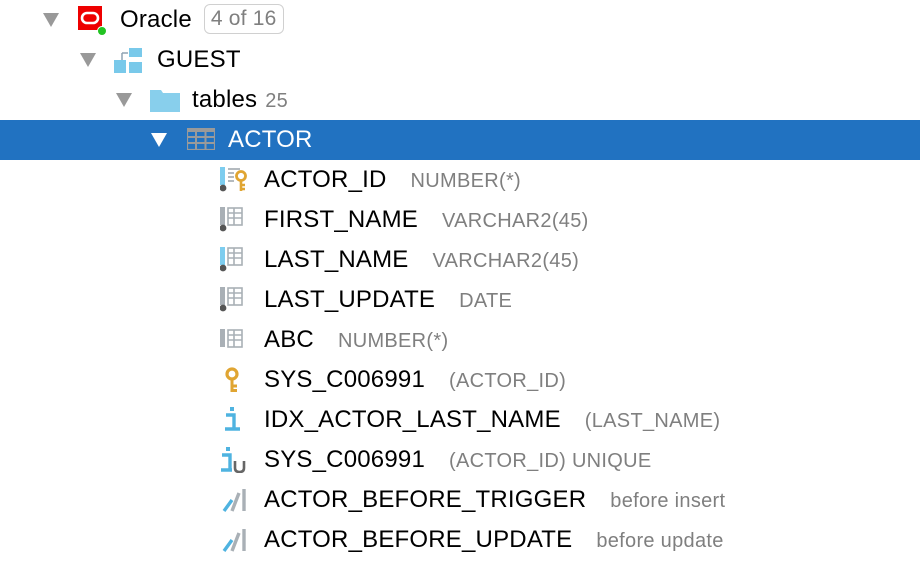 The height and width of the screenshot is (561, 920). What do you see at coordinates (460, 340) in the screenshot?
I see `tree-node-child: ABC NUMBER(*)` at bounding box center [460, 340].